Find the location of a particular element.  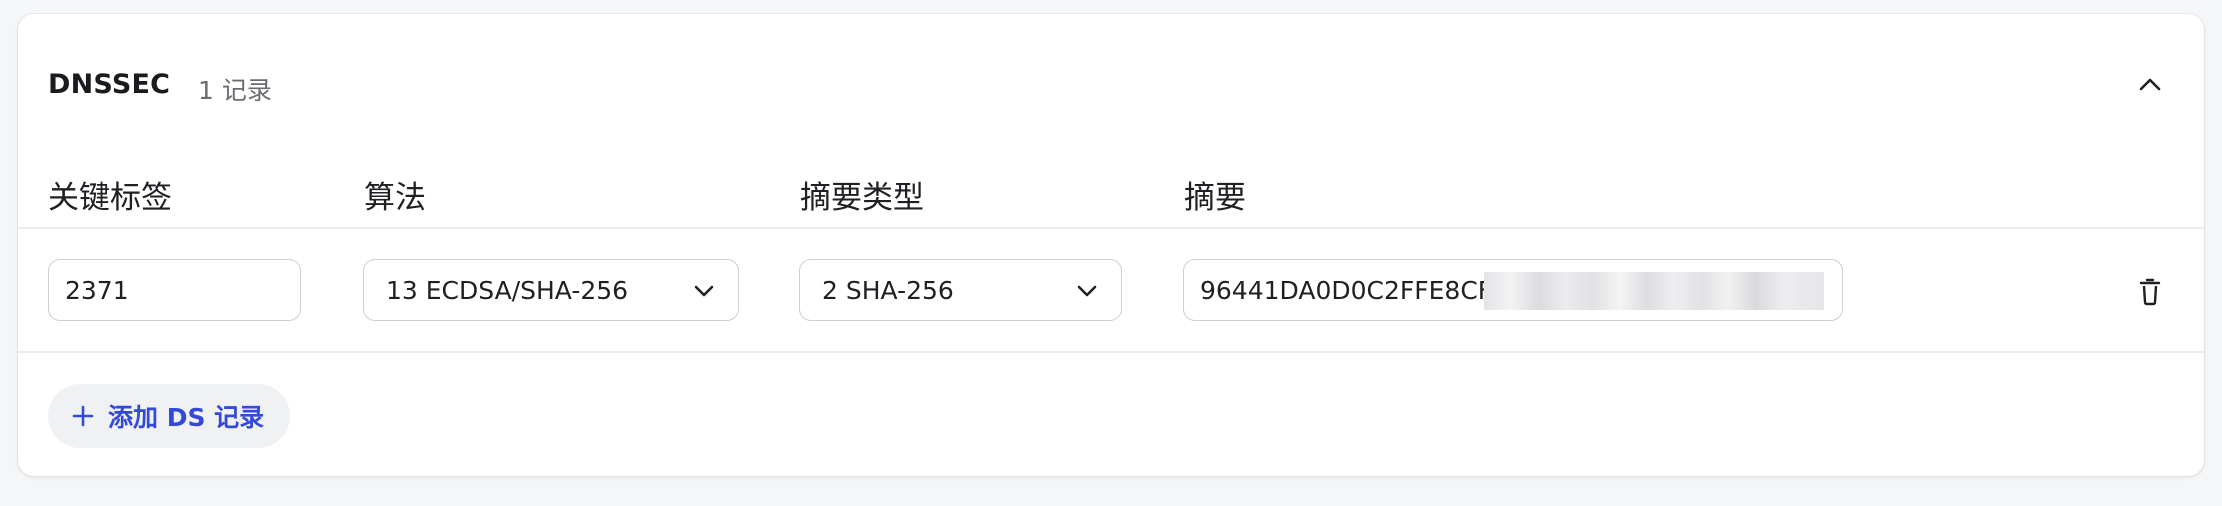

algorithm-value: 13 ECDSA/SHA-256 is located at coordinates (507, 290).